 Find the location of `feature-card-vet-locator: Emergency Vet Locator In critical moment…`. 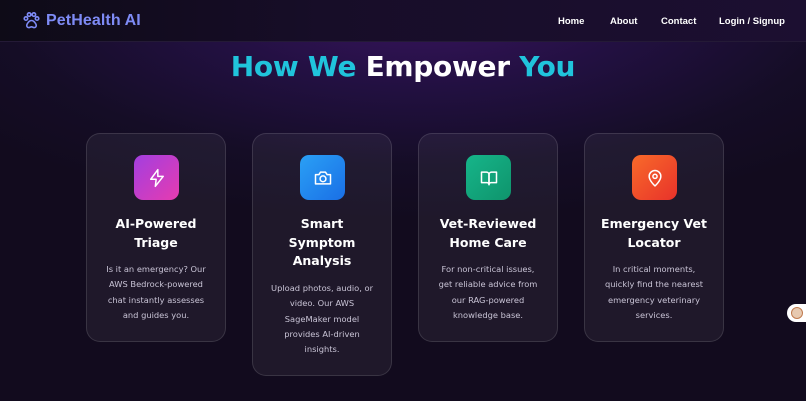

feature-card-vet-locator: Emergency Vet Locator In critical moment… is located at coordinates (654, 237).